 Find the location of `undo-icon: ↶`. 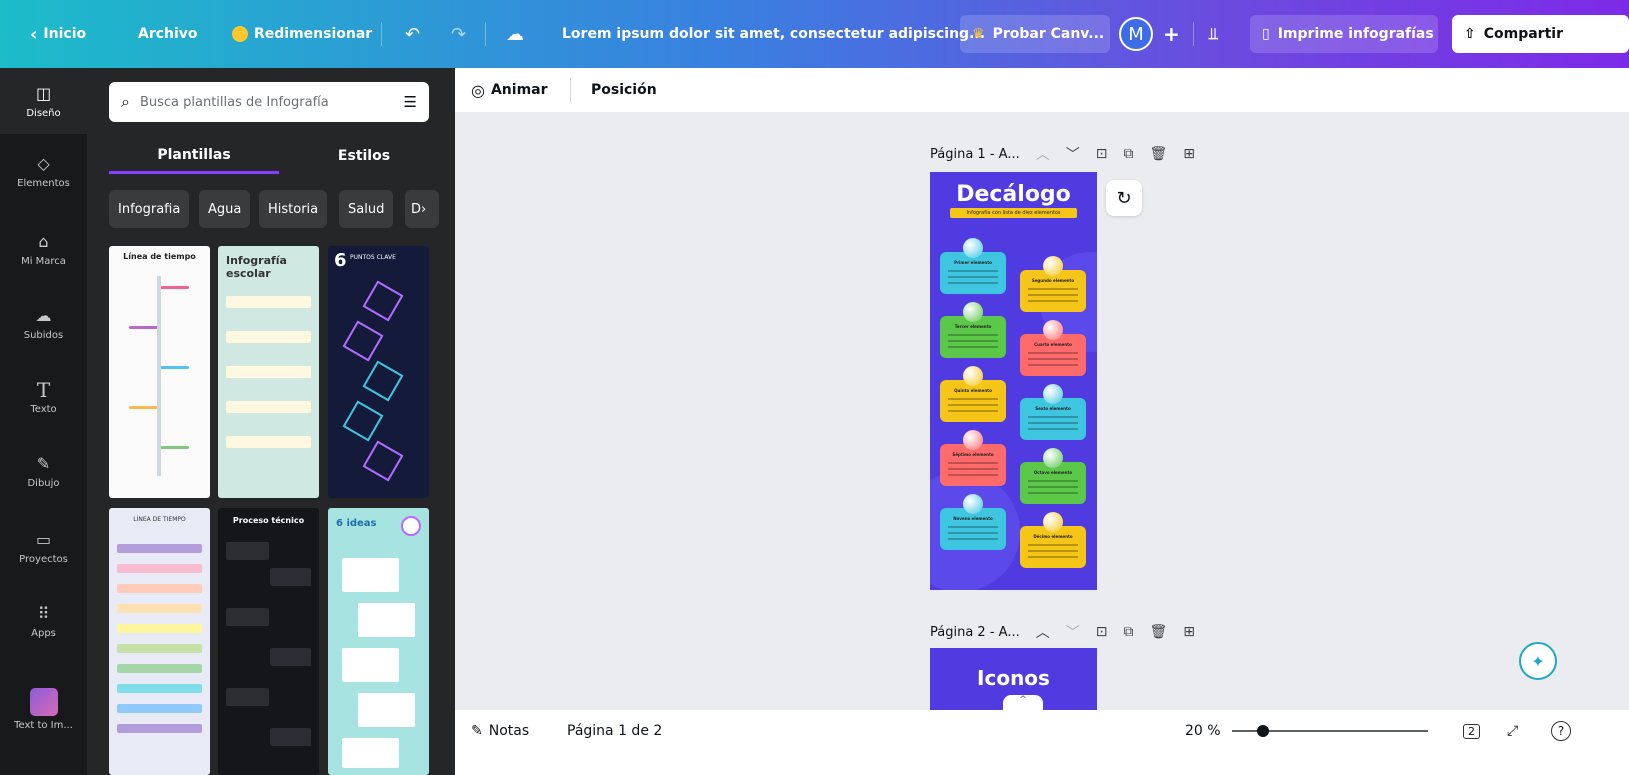

undo-icon: ↶ is located at coordinates (413, 34).